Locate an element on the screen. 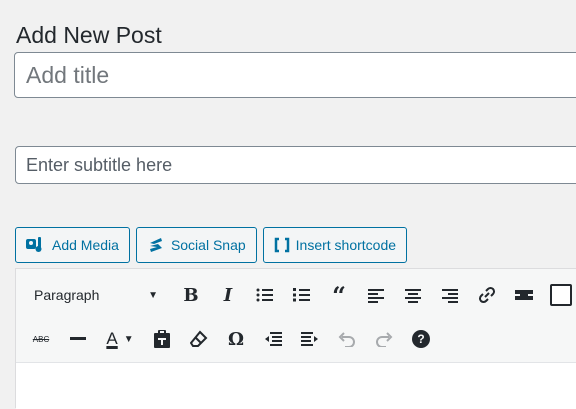  social-snap-icon is located at coordinates (156, 245).